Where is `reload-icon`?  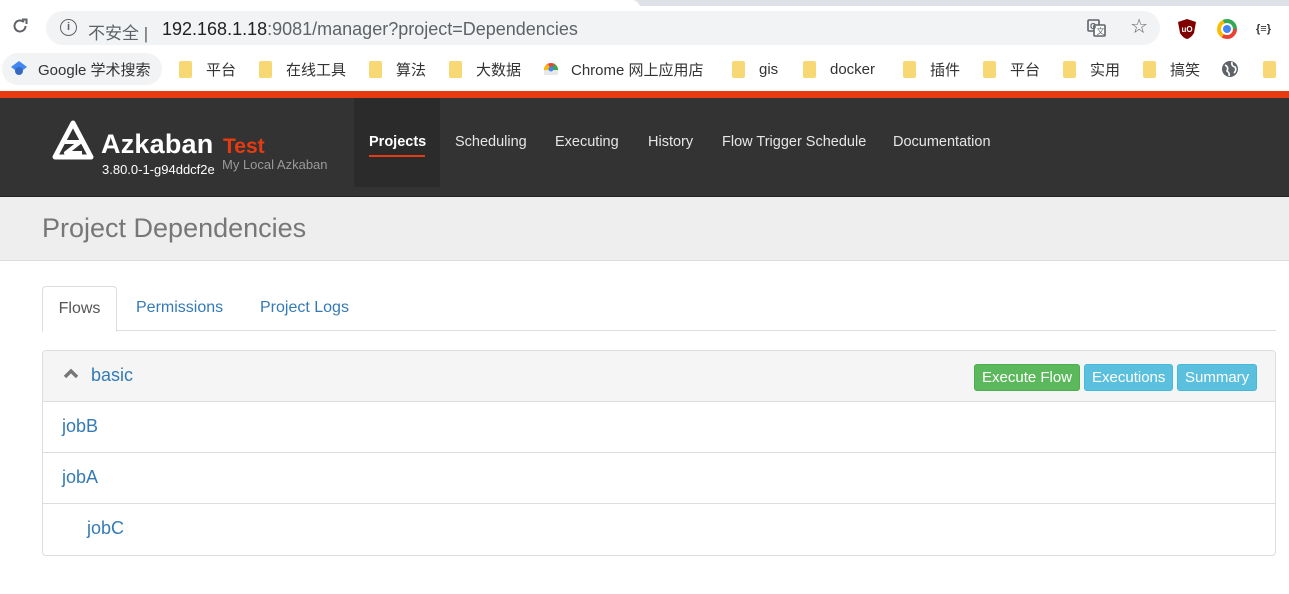 reload-icon is located at coordinates (20, 28).